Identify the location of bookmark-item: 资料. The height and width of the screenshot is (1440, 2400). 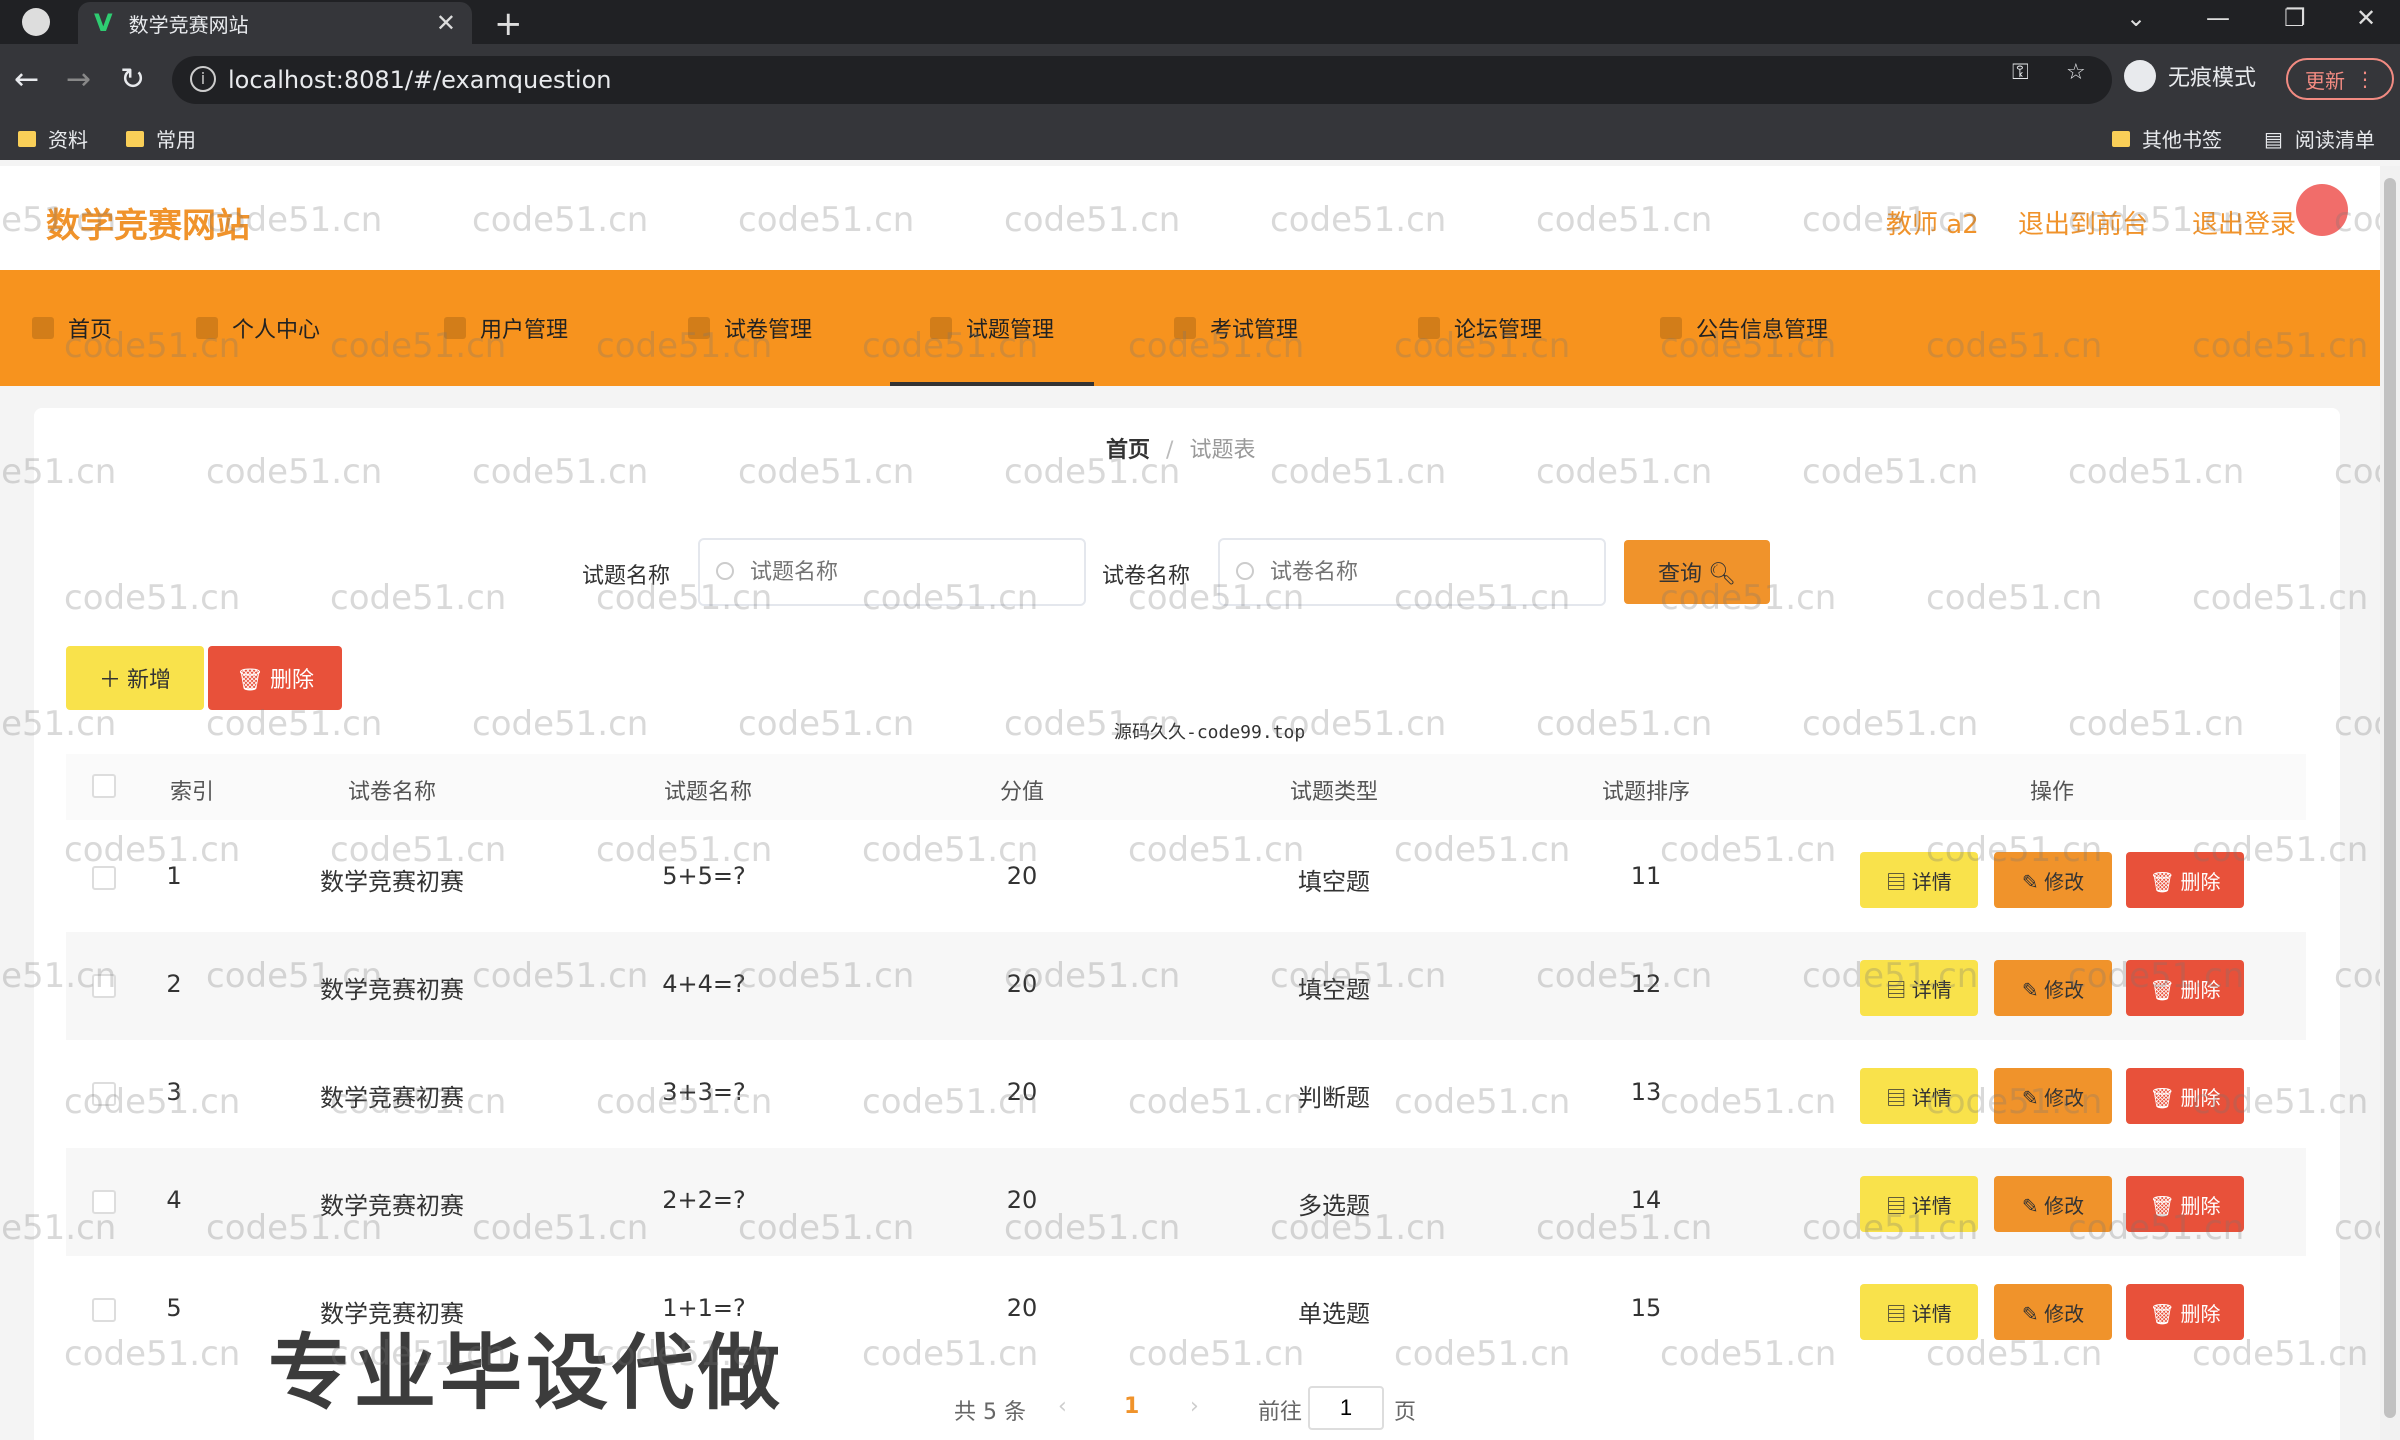
(53, 138).